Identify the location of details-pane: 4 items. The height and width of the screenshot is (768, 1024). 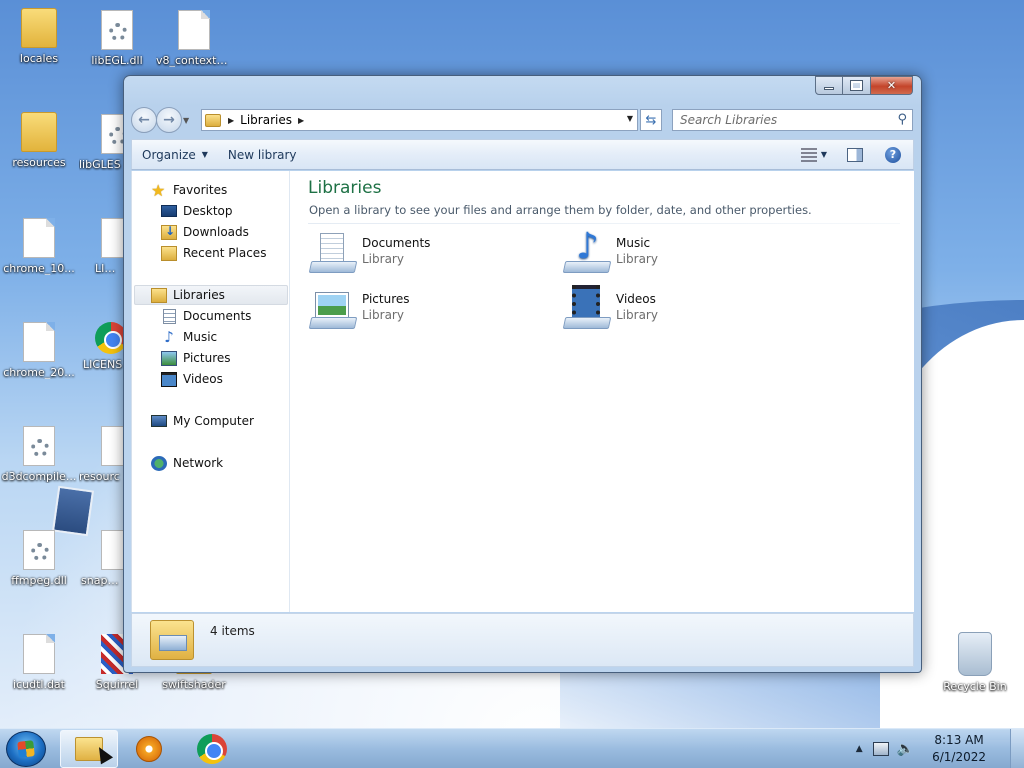
(522, 640).